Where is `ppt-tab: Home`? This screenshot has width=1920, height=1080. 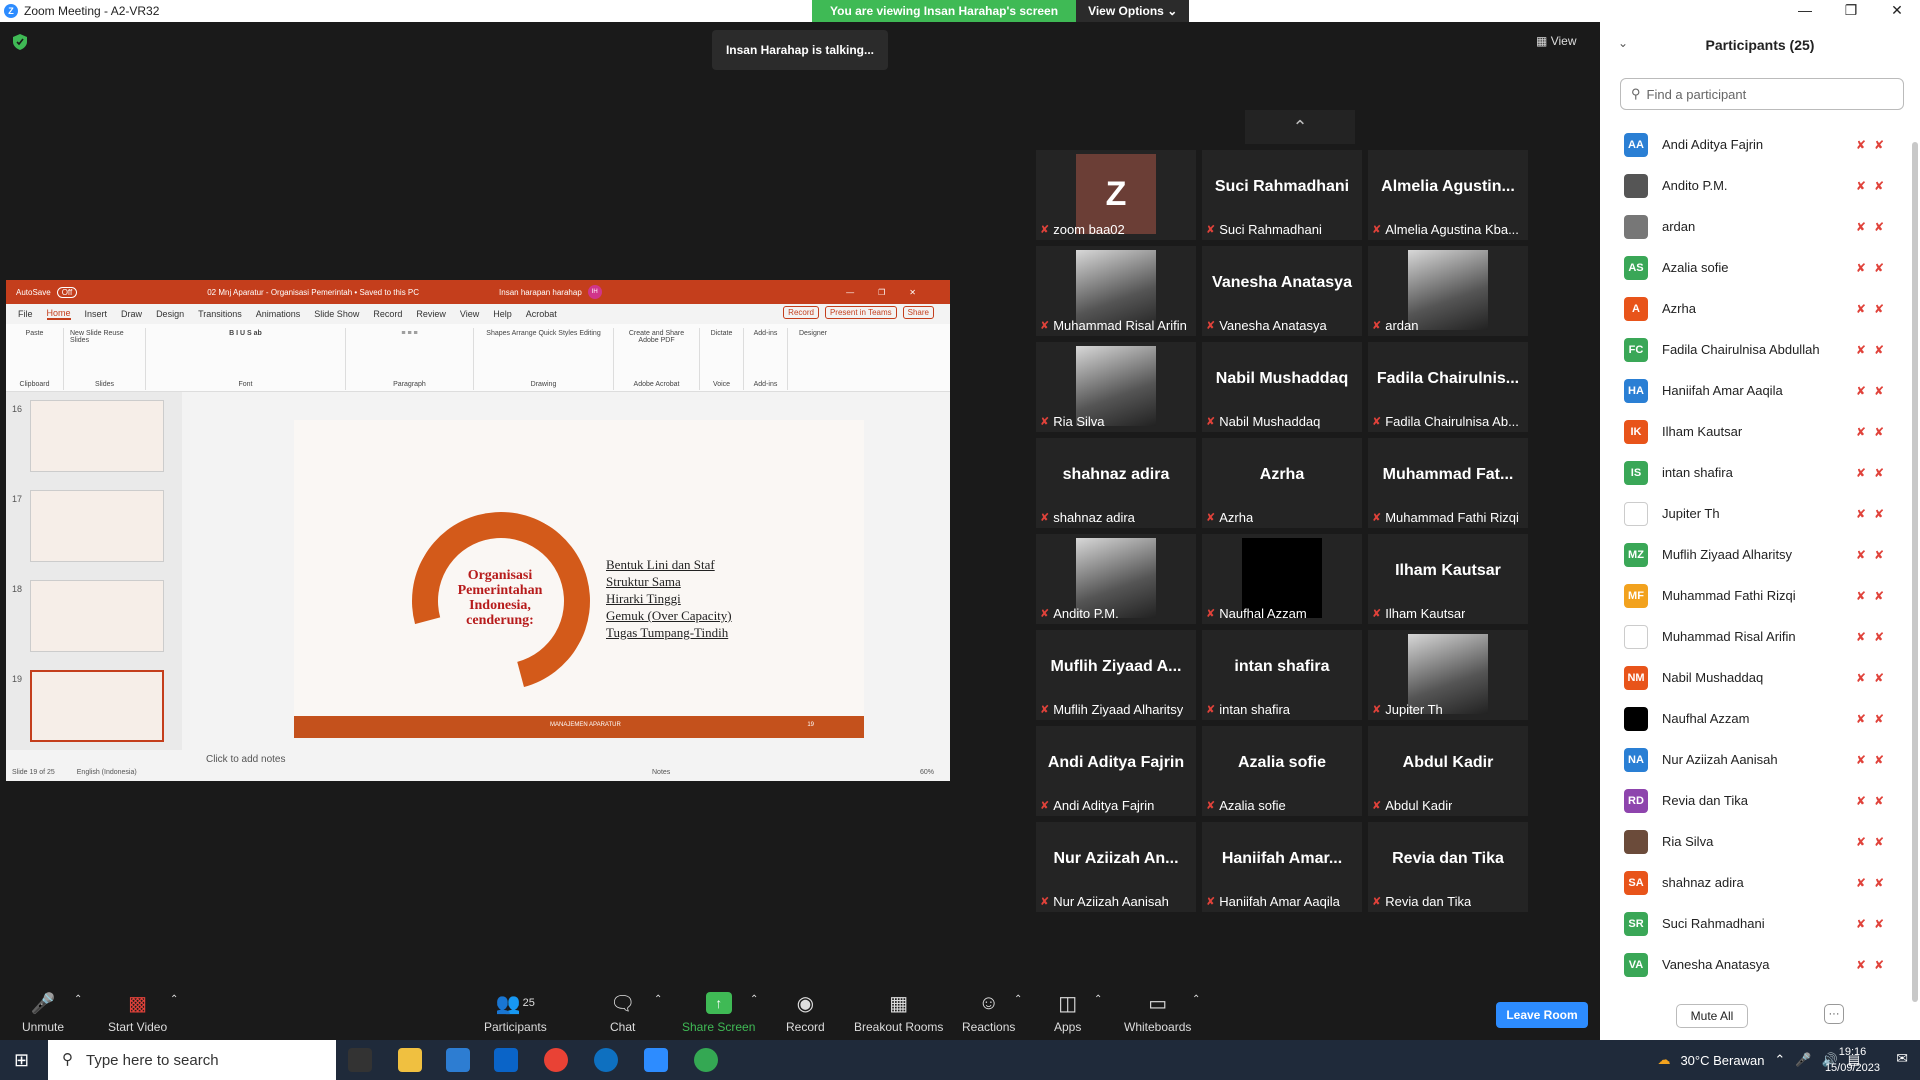 ppt-tab: Home is located at coordinates (58, 314).